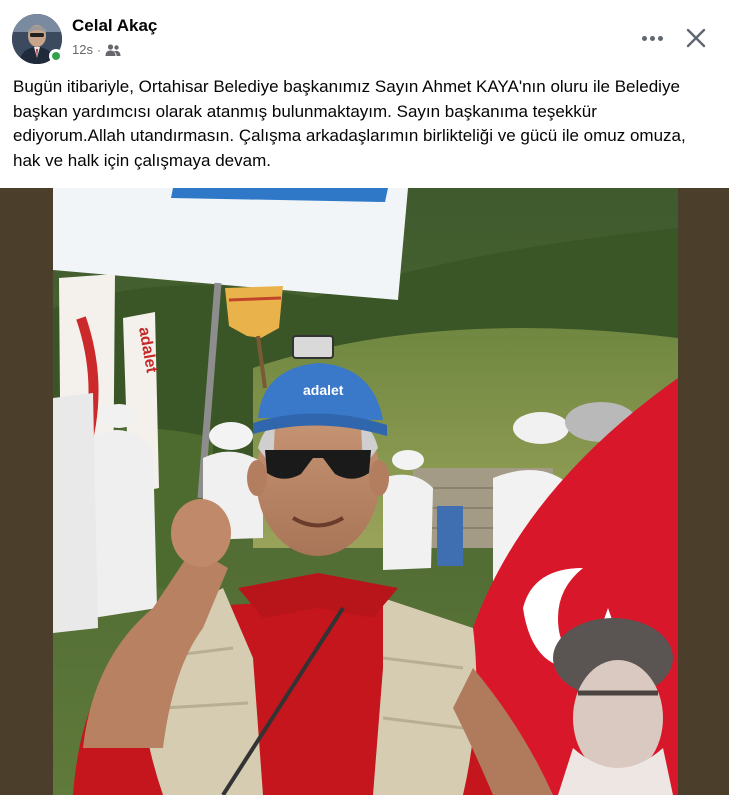 The height and width of the screenshot is (795, 729). I want to click on close-icon, so click(696, 38).